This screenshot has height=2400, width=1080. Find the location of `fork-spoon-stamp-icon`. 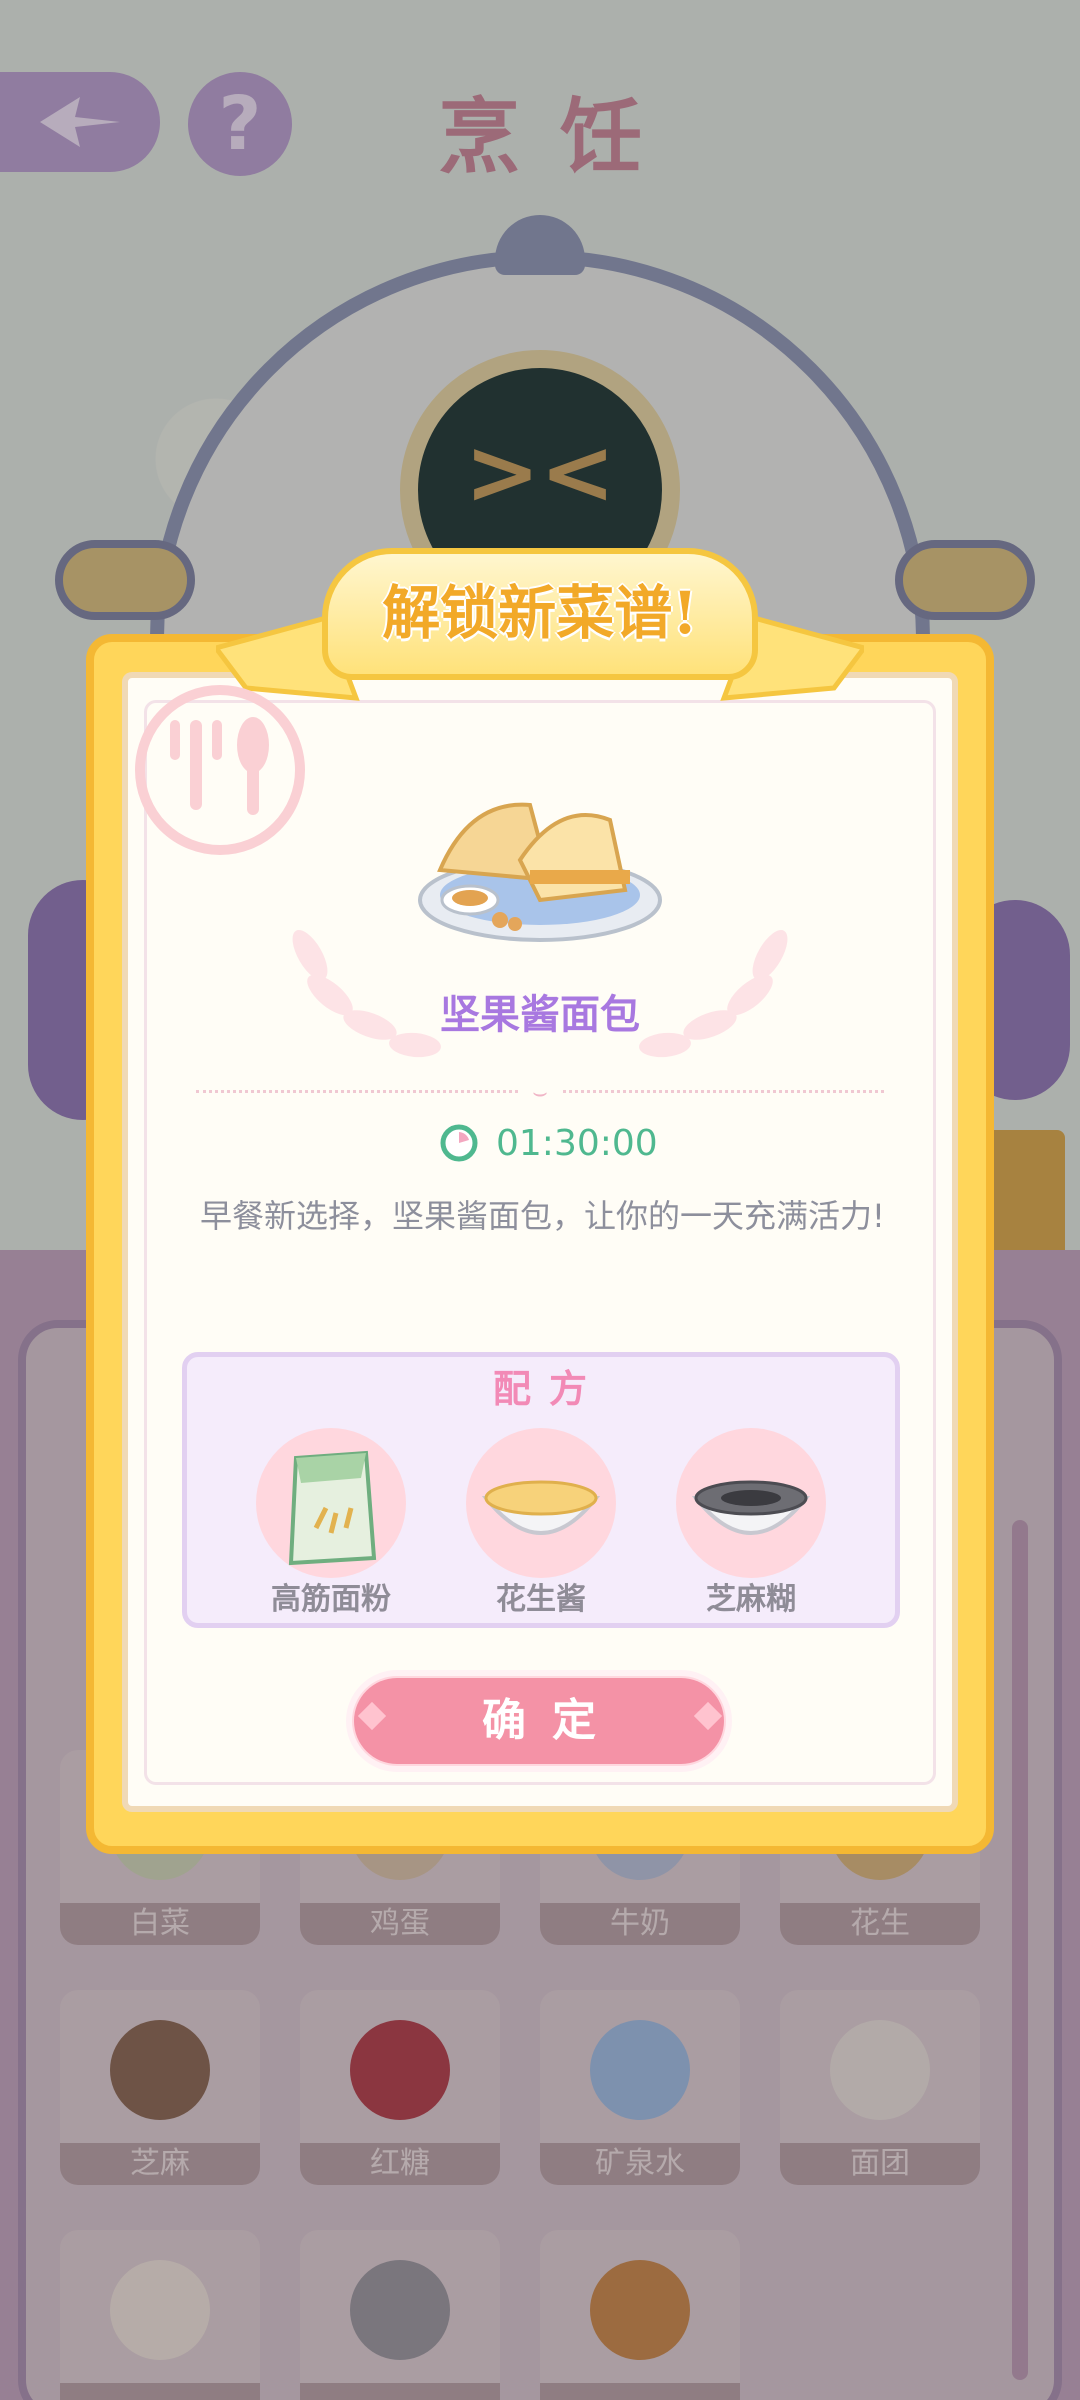

fork-spoon-stamp-icon is located at coordinates (220, 770).